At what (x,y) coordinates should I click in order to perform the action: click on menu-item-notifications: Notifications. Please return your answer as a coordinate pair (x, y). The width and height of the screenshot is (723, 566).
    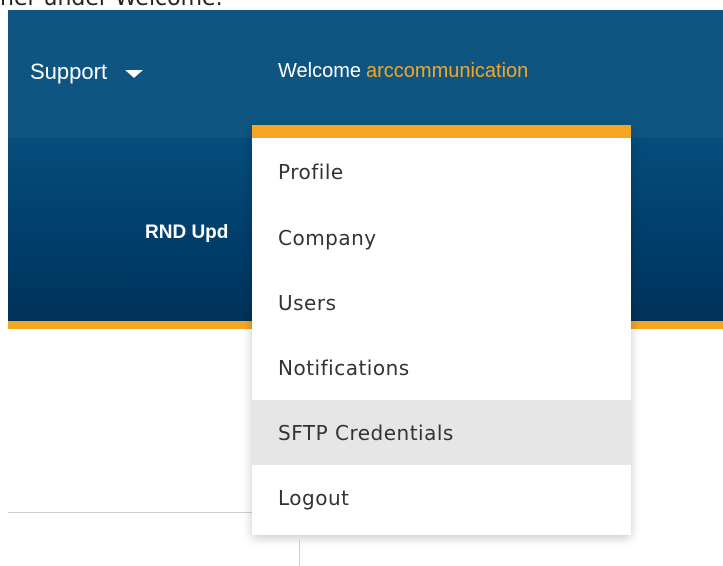
    Looking at the image, I should click on (441, 367).